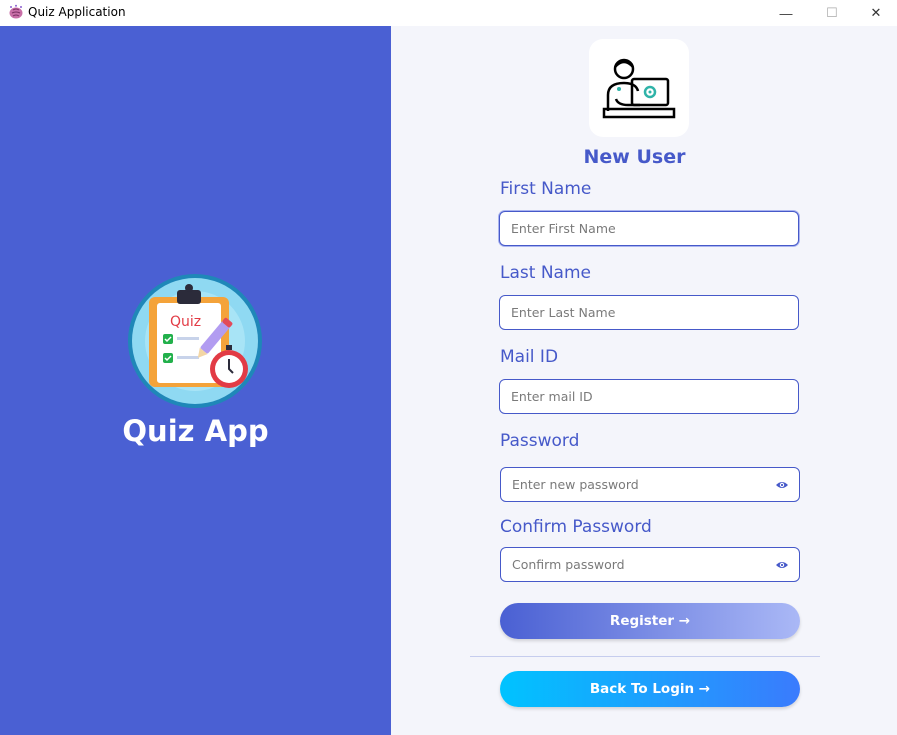 The width and height of the screenshot is (897, 735). Describe the element at coordinates (650, 621) in the screenshot. I see `register-button: Register →` at that location.